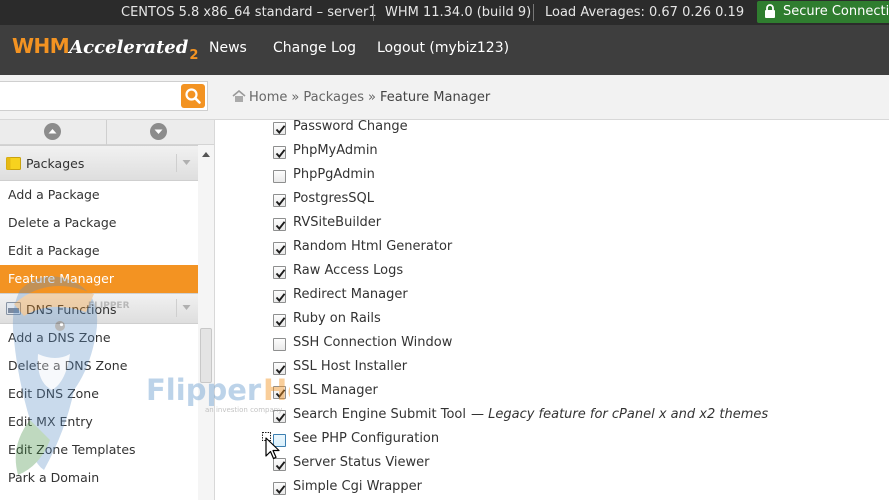  I want to click on sidebar-scroll-controls, so click(107, 132).